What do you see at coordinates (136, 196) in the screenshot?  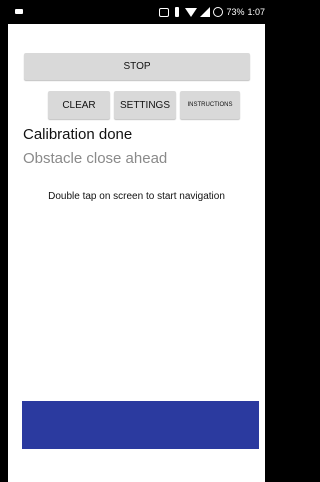 I see `navigation-hint: Double tap on screen to start navigation` at bounding box center [136, 196].